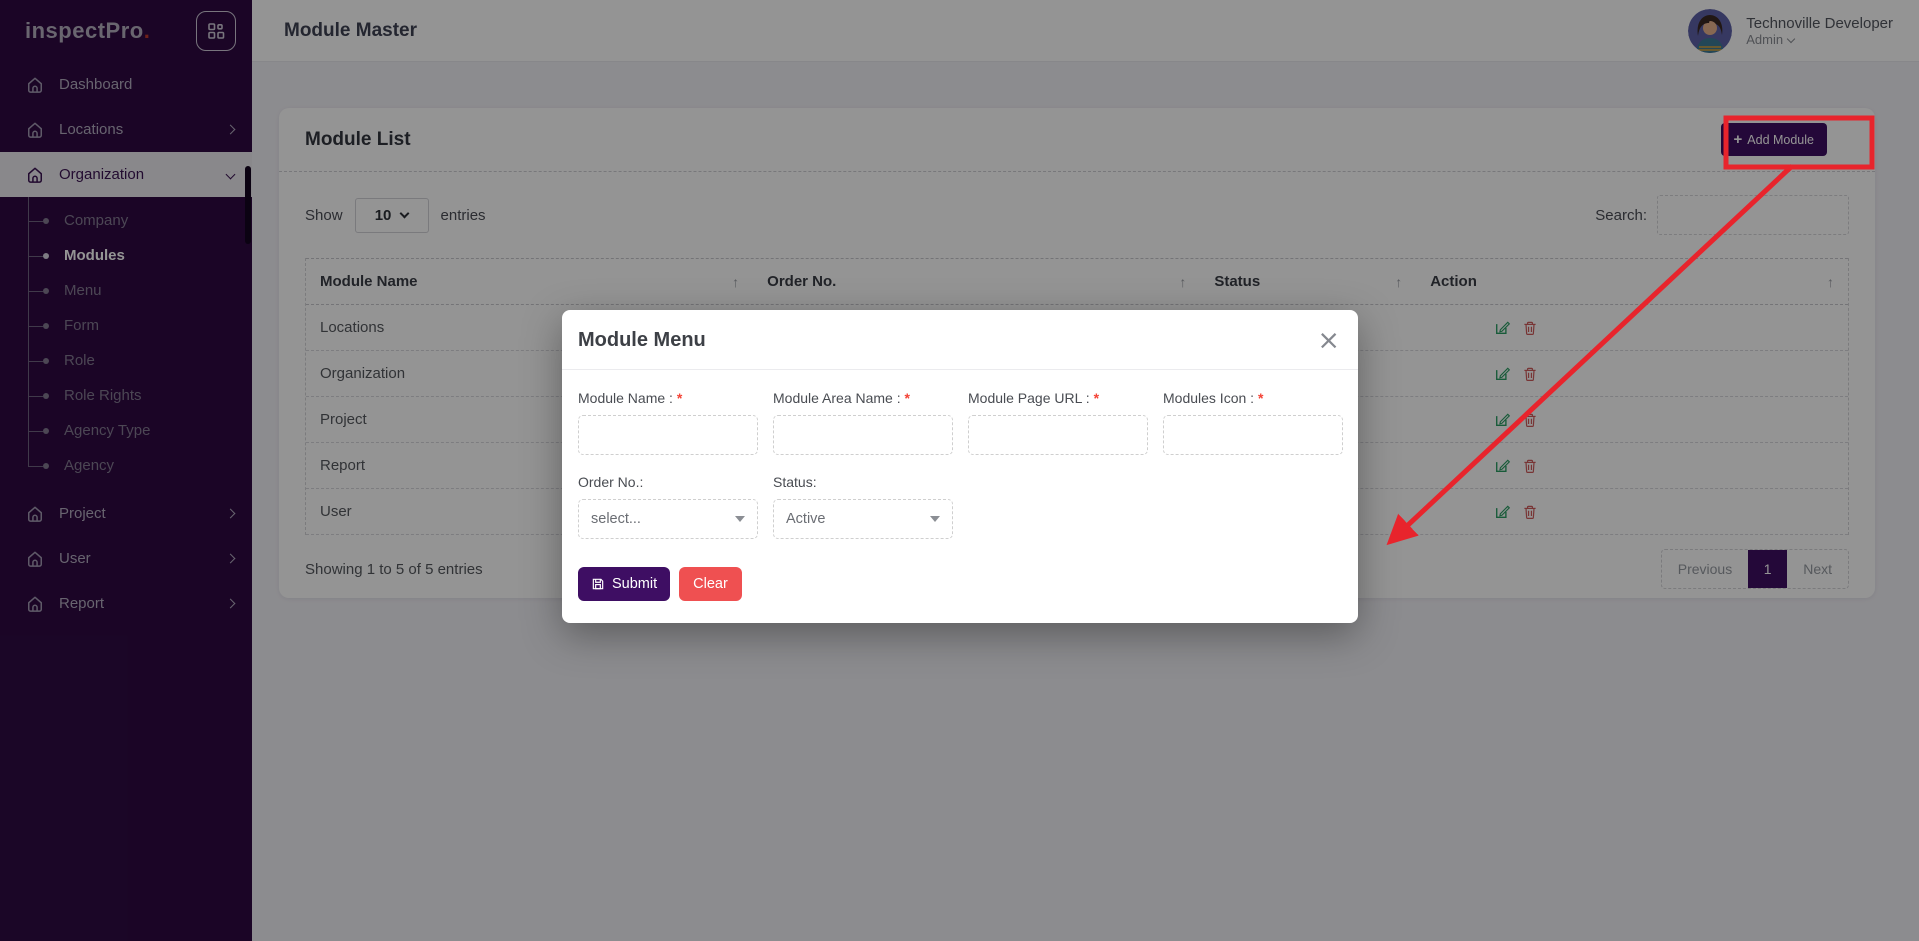  What do you see at coordinates (611, 482) in the screenshot?
I see `field-label: Order No.:` at bounding box center [611, 482].